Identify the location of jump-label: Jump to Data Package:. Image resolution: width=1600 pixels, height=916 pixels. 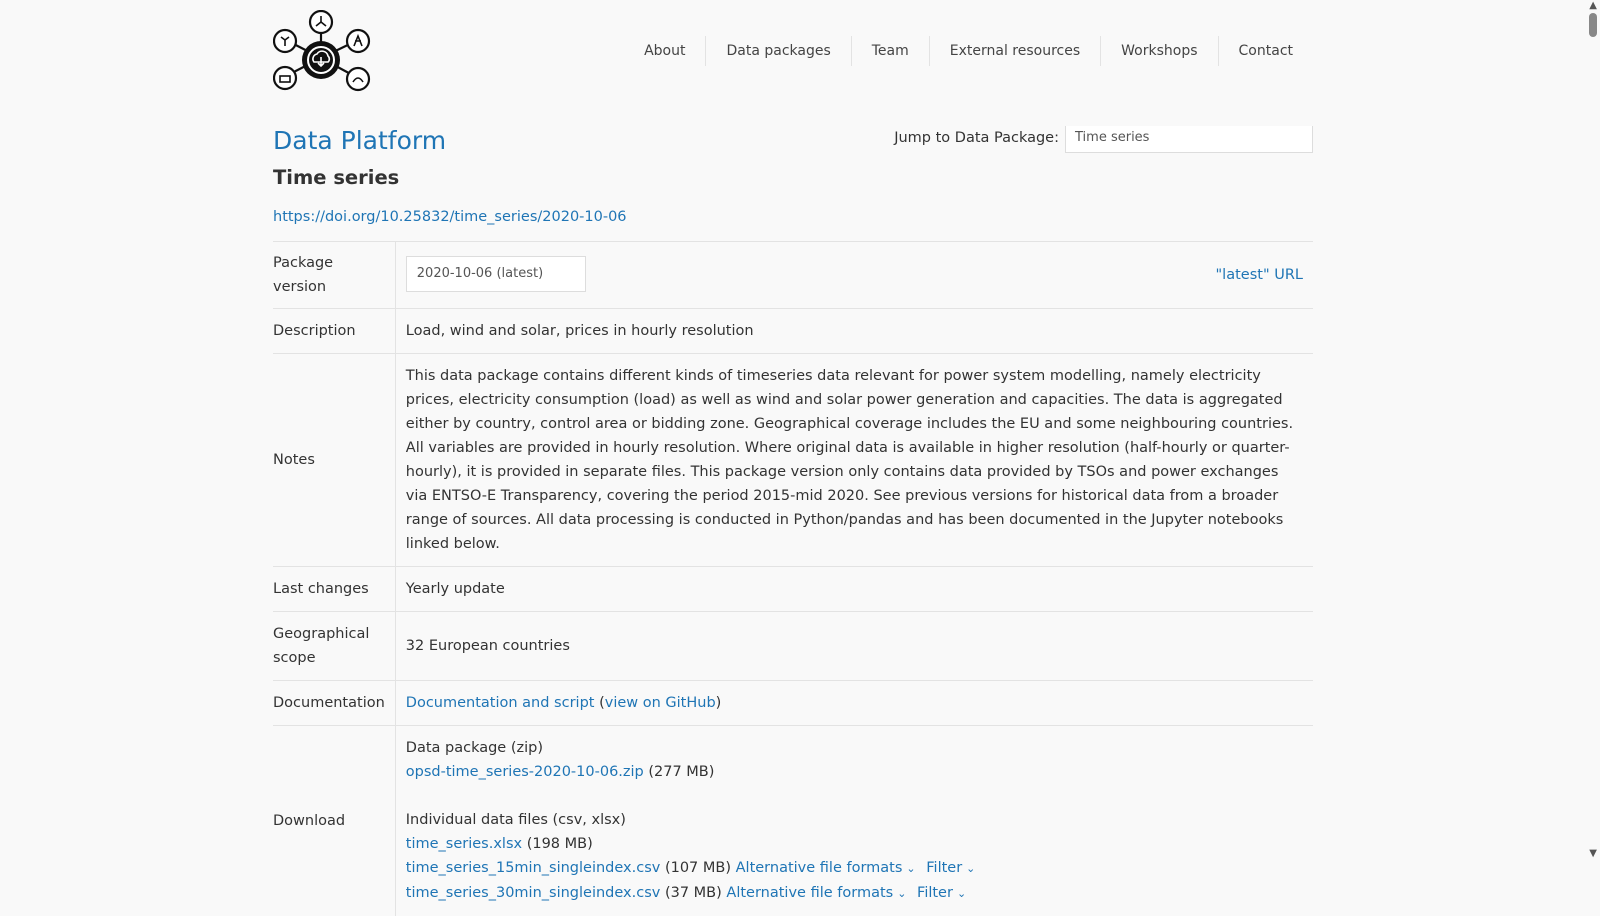
(976, 137).